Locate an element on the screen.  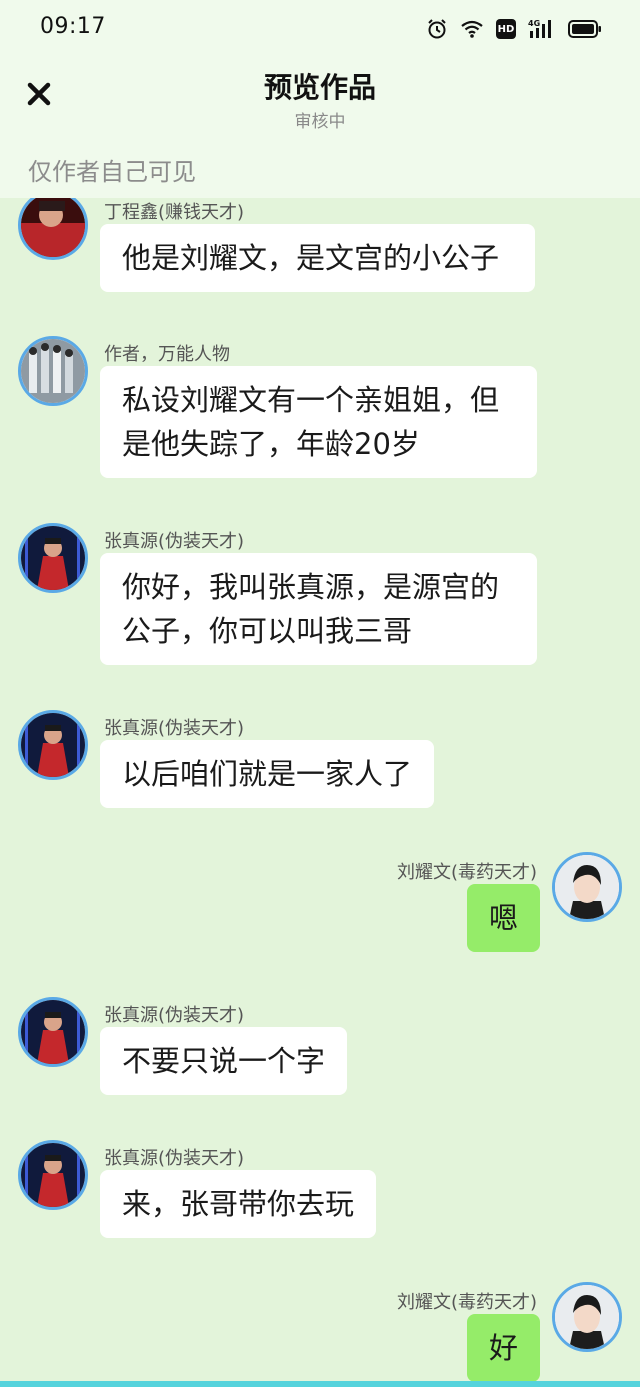
alarm-icon is located at coordinates (437, 29).